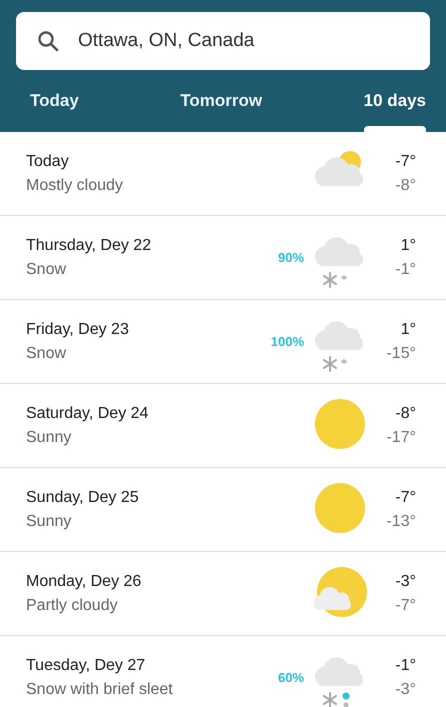  What do you see at coordinates (401, 521) in the screenshot?
I see `low-temperature: -13°` at bounding box center [401, 521].